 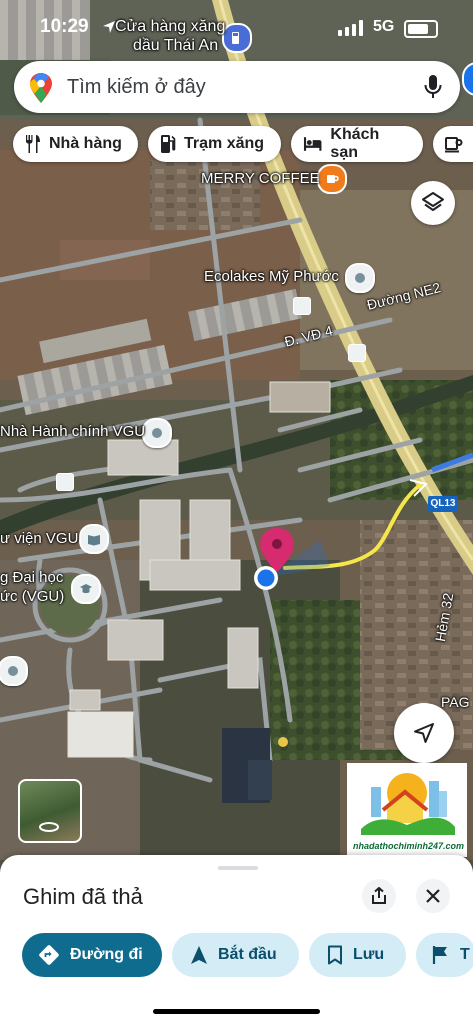 What do you see at coordinates (50, 811) in the screenshot?
I see `street-view-thumbnail` at bounding box center [50, 811].